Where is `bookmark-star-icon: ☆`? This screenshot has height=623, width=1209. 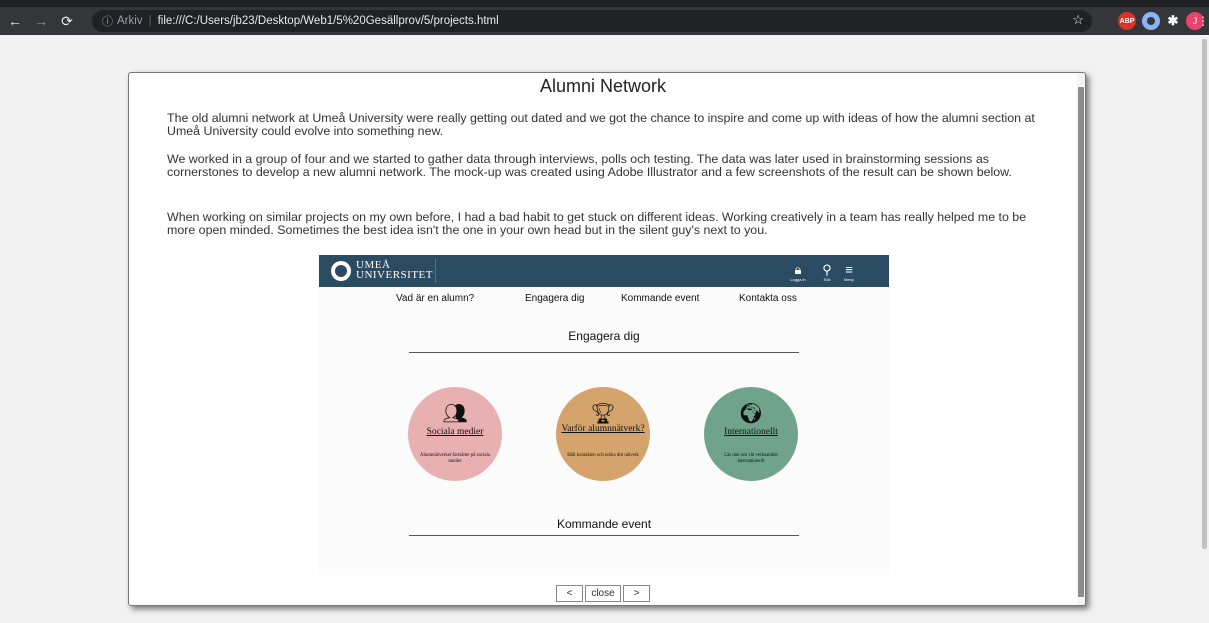 bookmark-star-icon: ☆ is located at coordinates (1078, 20).